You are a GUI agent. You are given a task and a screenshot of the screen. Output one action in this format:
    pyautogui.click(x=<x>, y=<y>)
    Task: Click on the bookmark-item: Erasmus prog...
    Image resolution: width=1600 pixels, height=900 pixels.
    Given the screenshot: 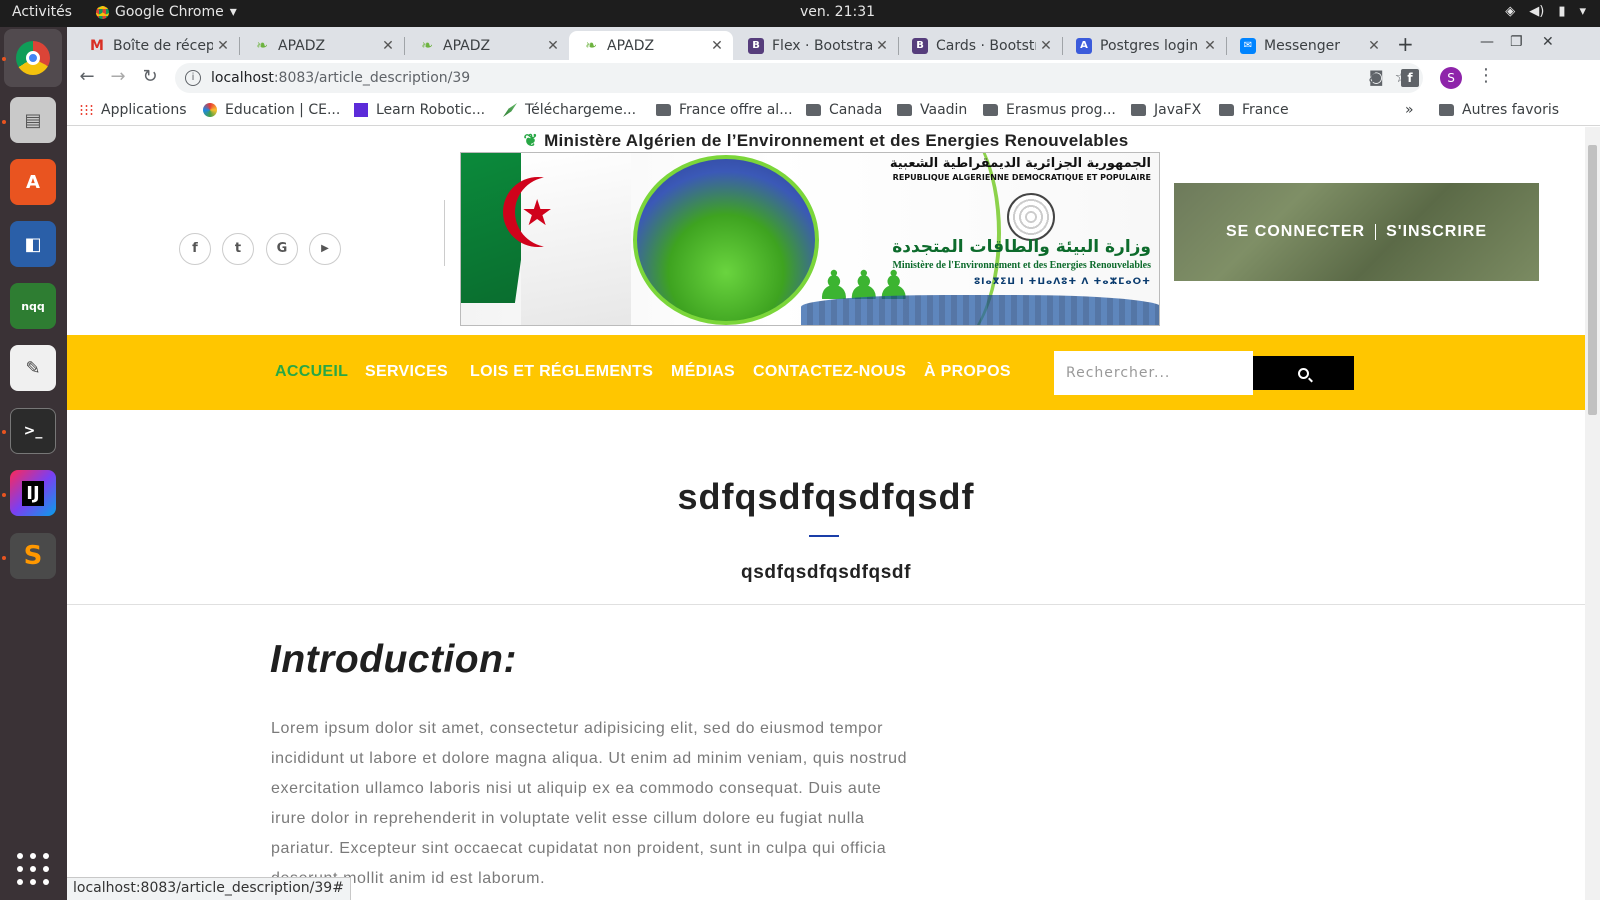 What is the action you would take?
    pyautogui.click(x=1049, y=110)
    